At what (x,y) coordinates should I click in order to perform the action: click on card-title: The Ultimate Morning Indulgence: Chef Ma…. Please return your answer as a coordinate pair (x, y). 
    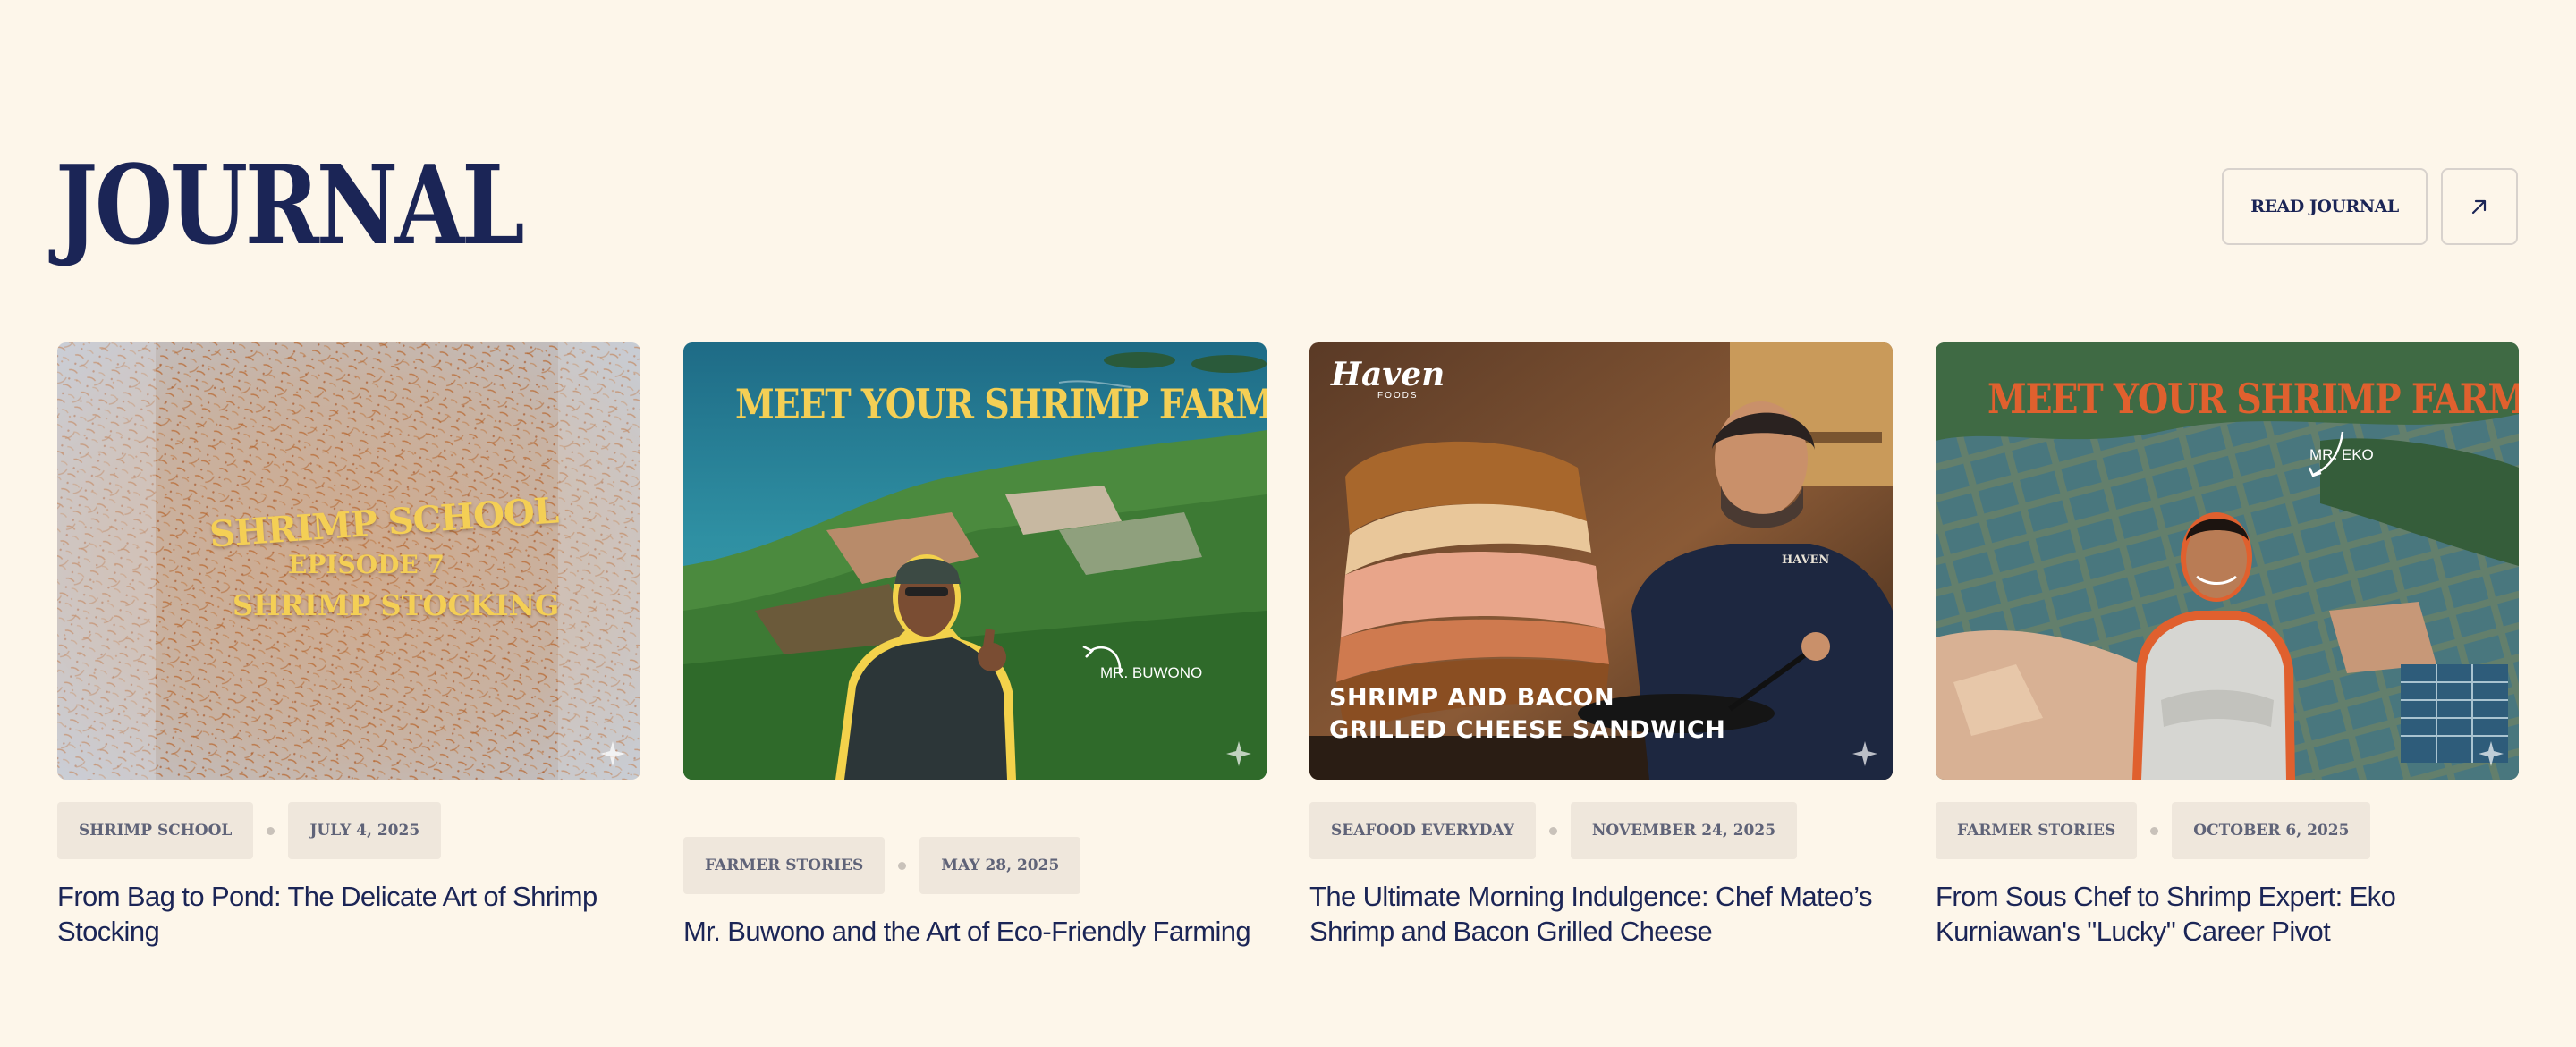
    Looking at the image, I should click on (1601, 914).